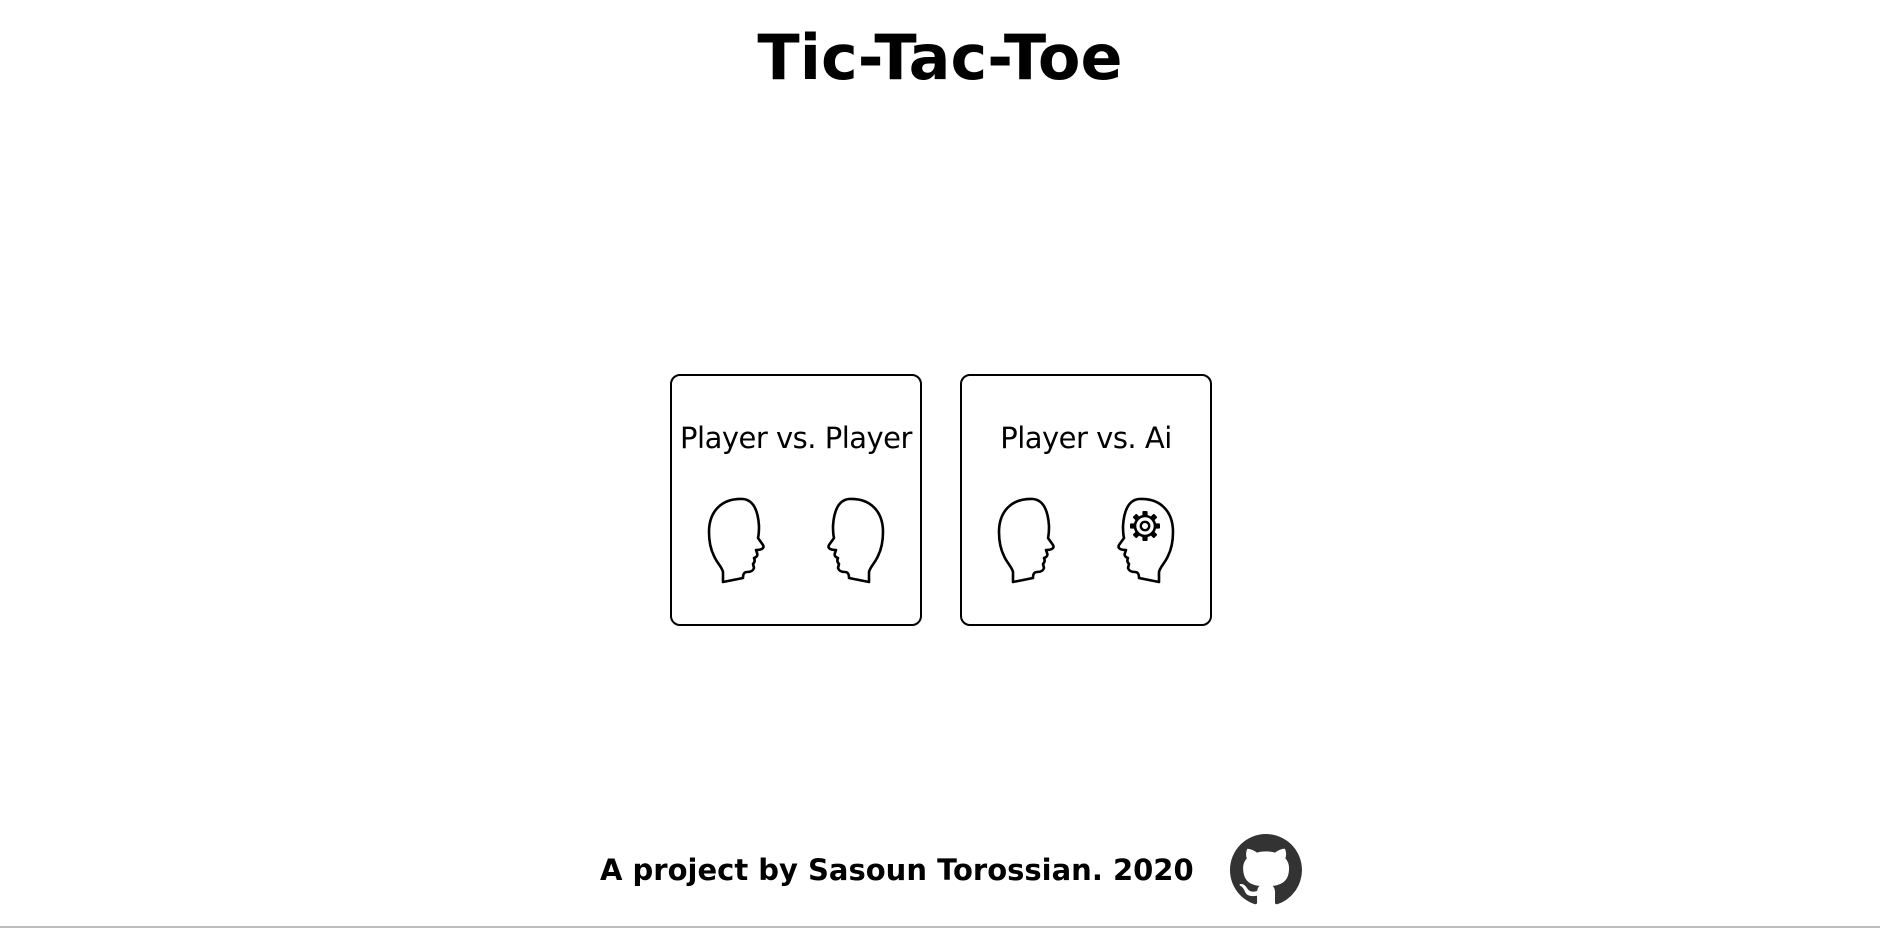  I want to click on ai-head-gear-icon, so click(1146, 540).